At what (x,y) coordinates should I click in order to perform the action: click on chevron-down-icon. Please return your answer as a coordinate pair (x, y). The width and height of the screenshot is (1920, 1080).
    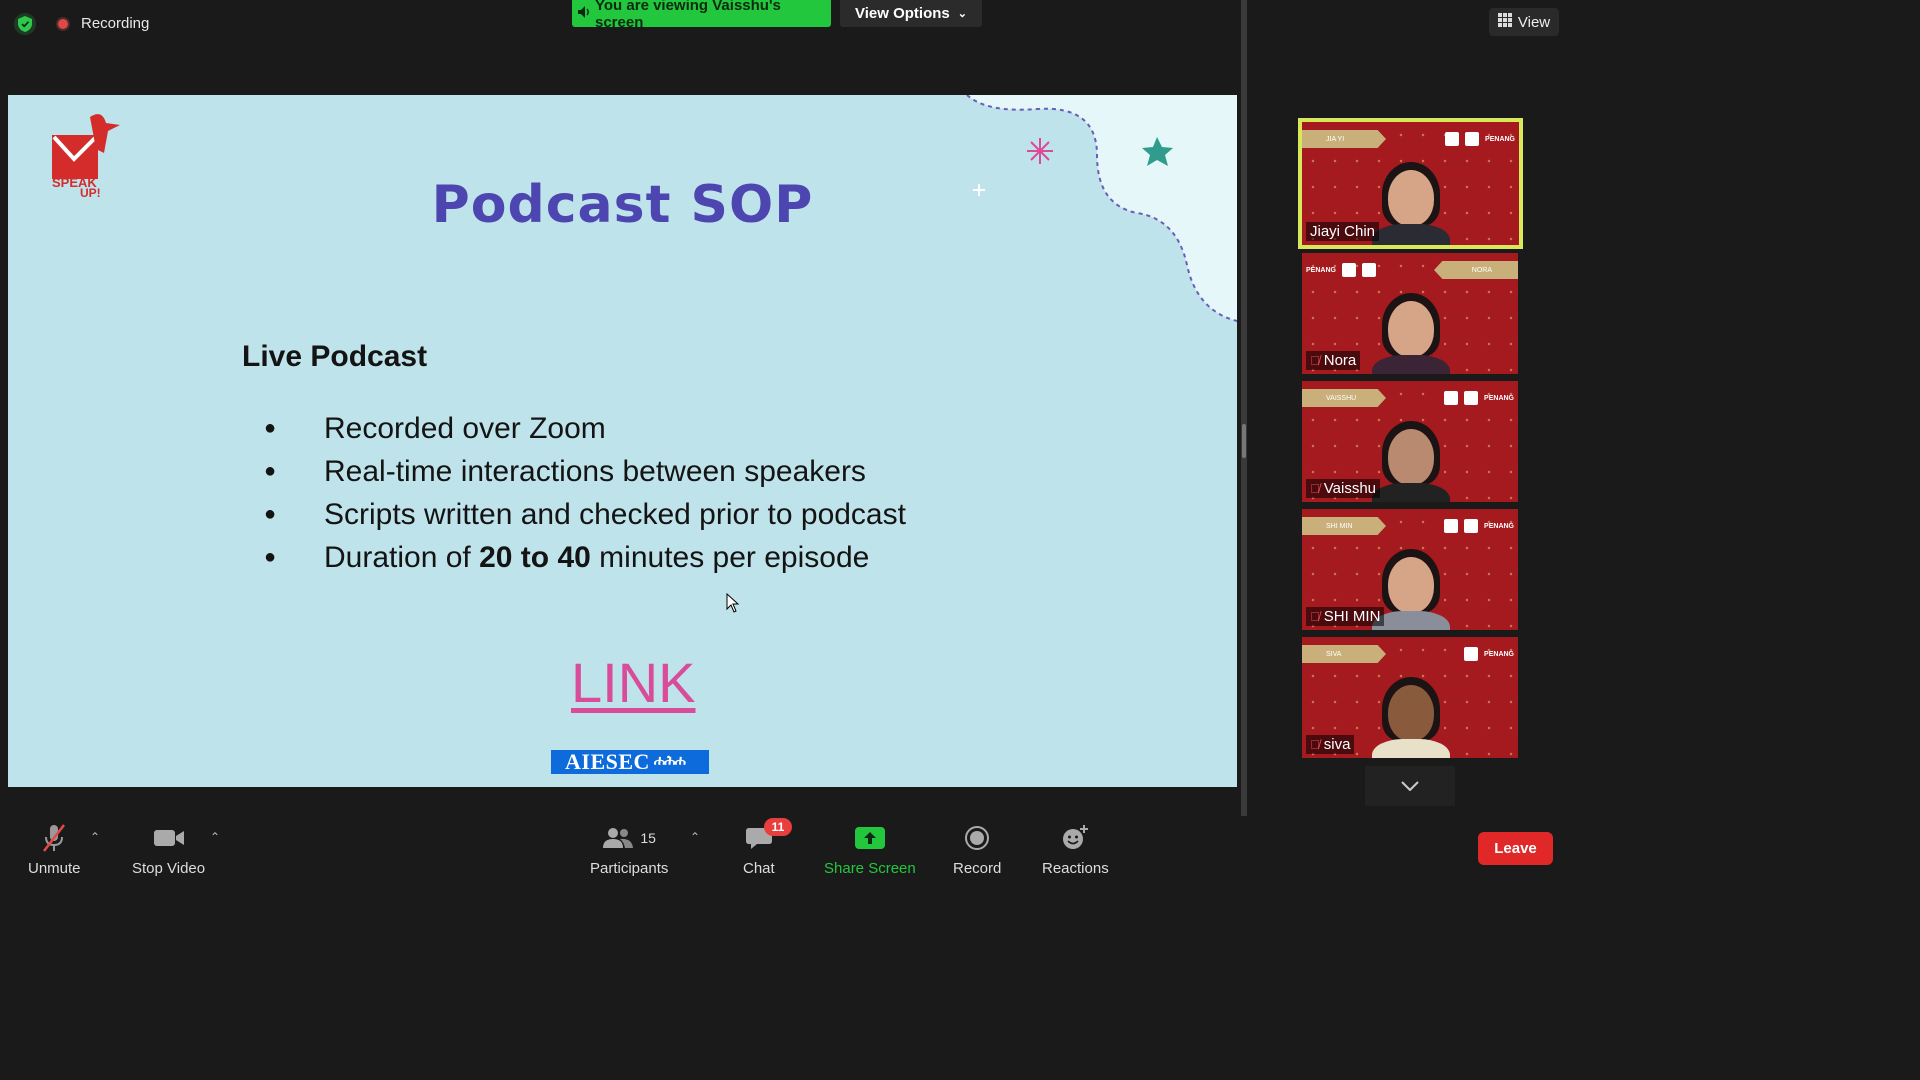
    Looking at the image, I should click on (1410, 786).